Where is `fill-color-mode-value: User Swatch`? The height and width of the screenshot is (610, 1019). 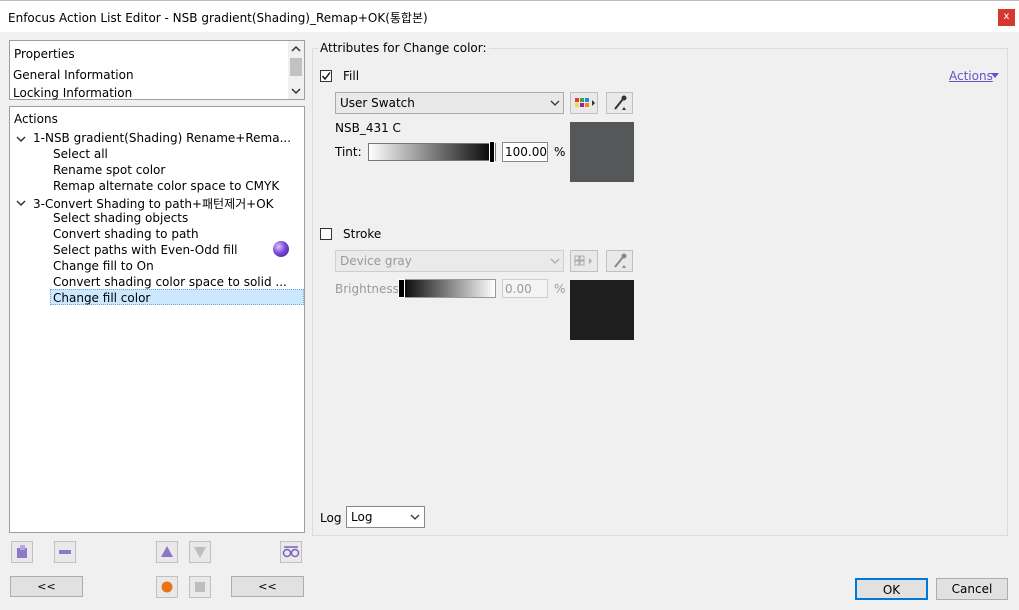
fill-color-mode-value: User Swatch is located at coordinates (377, 103).